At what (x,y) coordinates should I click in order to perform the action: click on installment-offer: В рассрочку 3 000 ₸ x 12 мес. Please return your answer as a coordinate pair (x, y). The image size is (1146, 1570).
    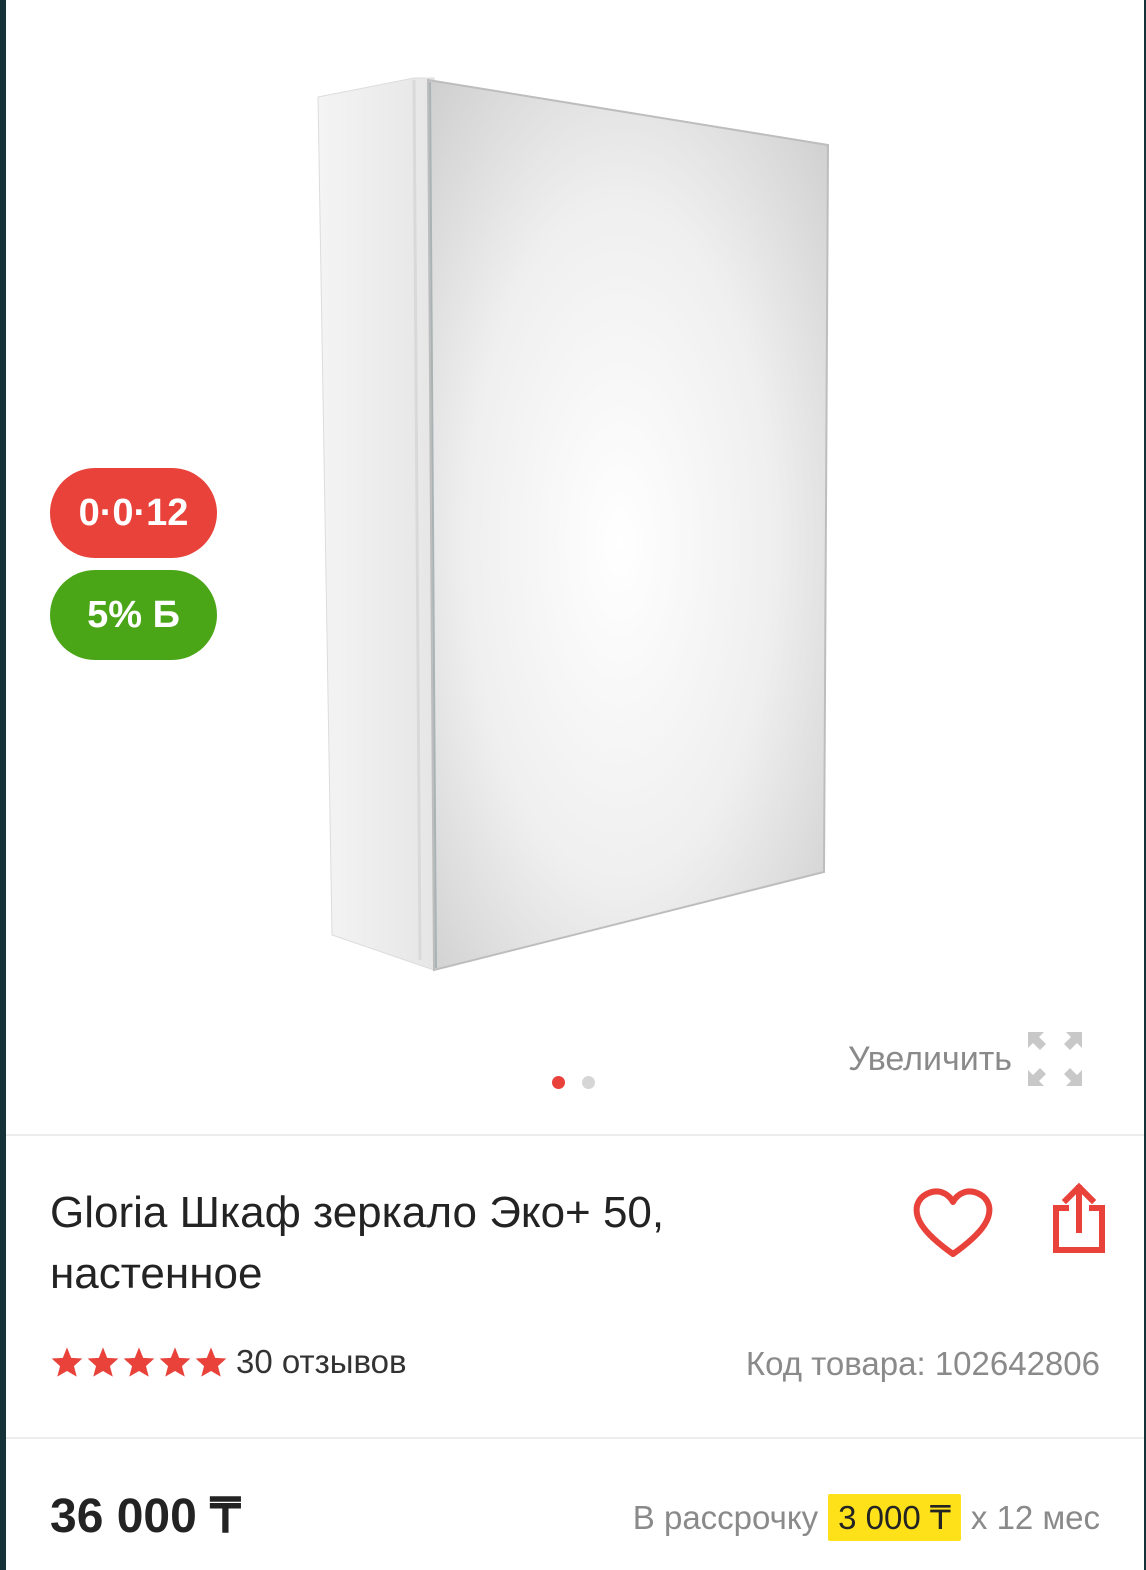
    Looking at the image, I should click on (866, 1517).